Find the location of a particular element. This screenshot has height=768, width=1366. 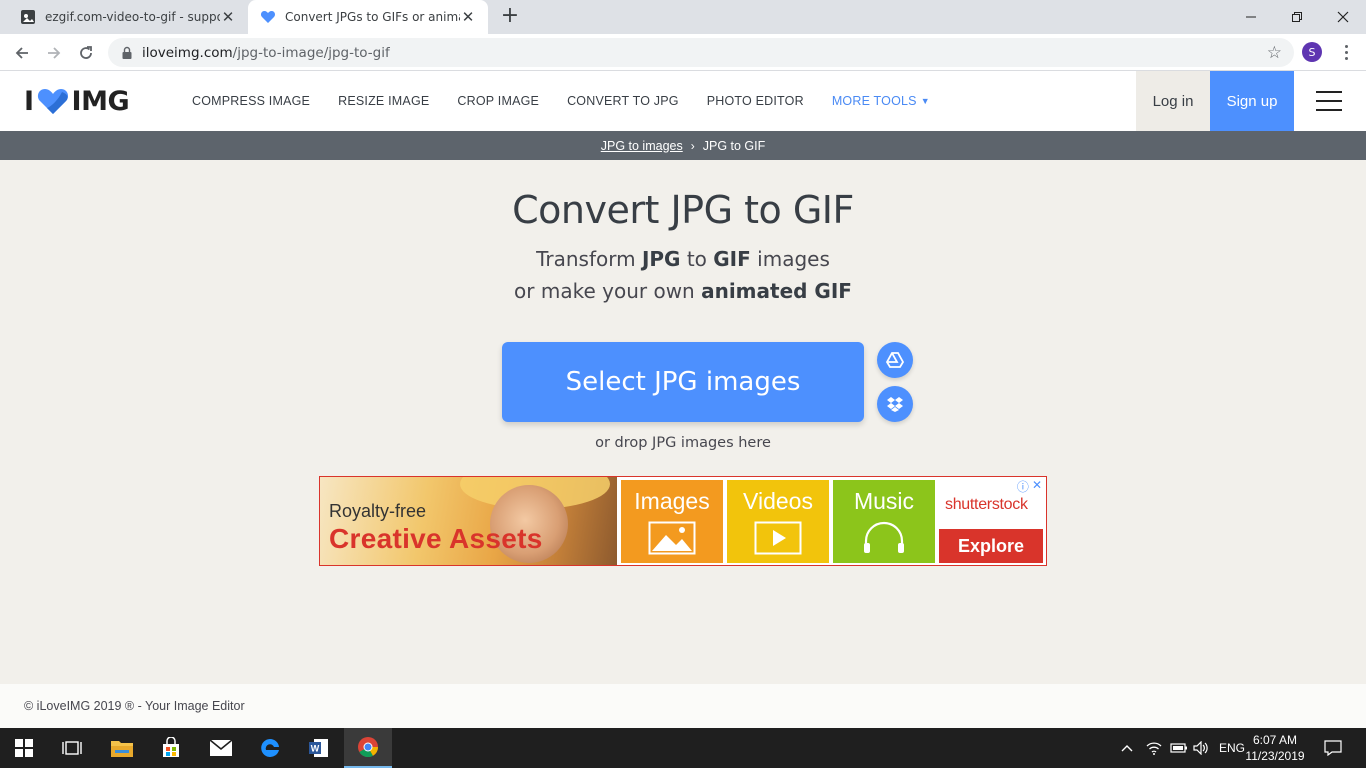

svg-text: W is located at coordinates (315, 749).